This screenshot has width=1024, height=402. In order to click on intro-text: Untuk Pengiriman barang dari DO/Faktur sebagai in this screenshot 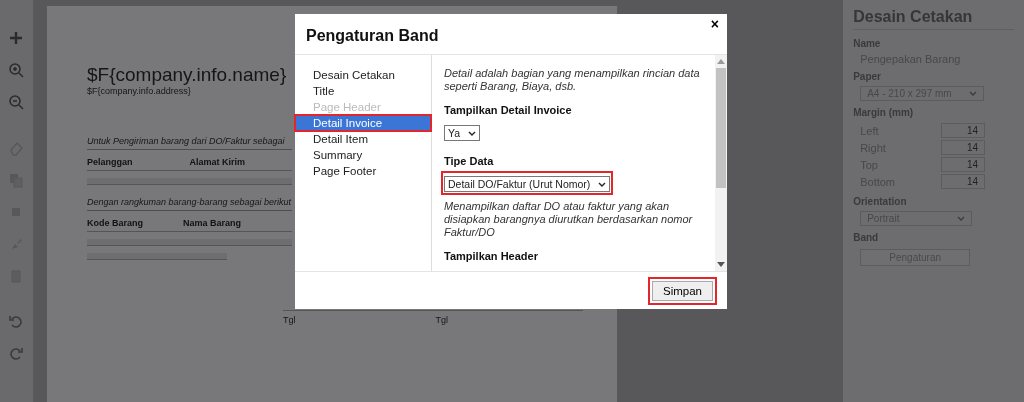, I will do `click(189, 143)`.